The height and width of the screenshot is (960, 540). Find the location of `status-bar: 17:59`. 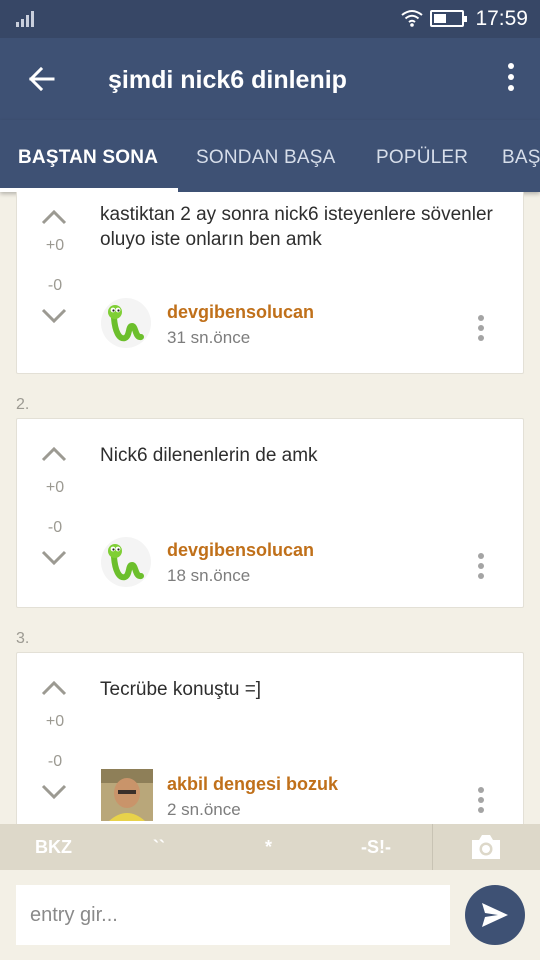

status-bar: 17:59 is located at coordinates (270, 19).